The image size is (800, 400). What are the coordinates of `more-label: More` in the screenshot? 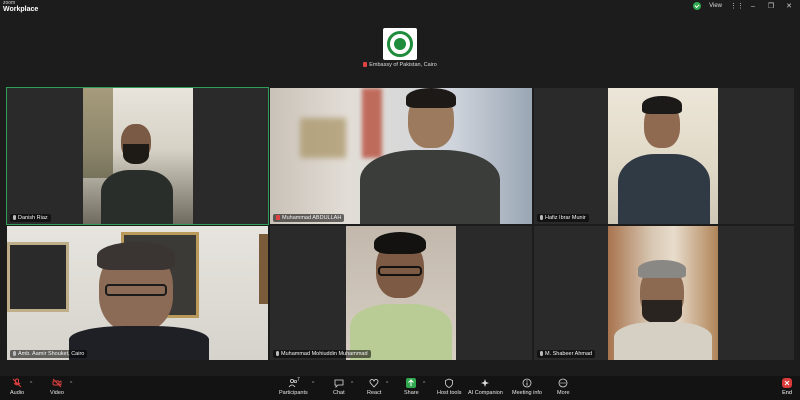 It's located at (563, 393).